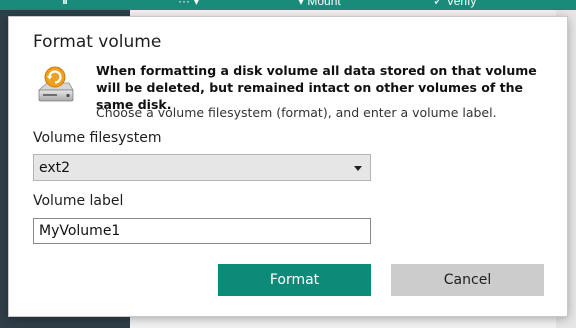 This screenshot has width=576, height=328. Describe the element at coordinates (65, 4) in the screenshot. I see `toolbar-icon: ⏸` at that location.